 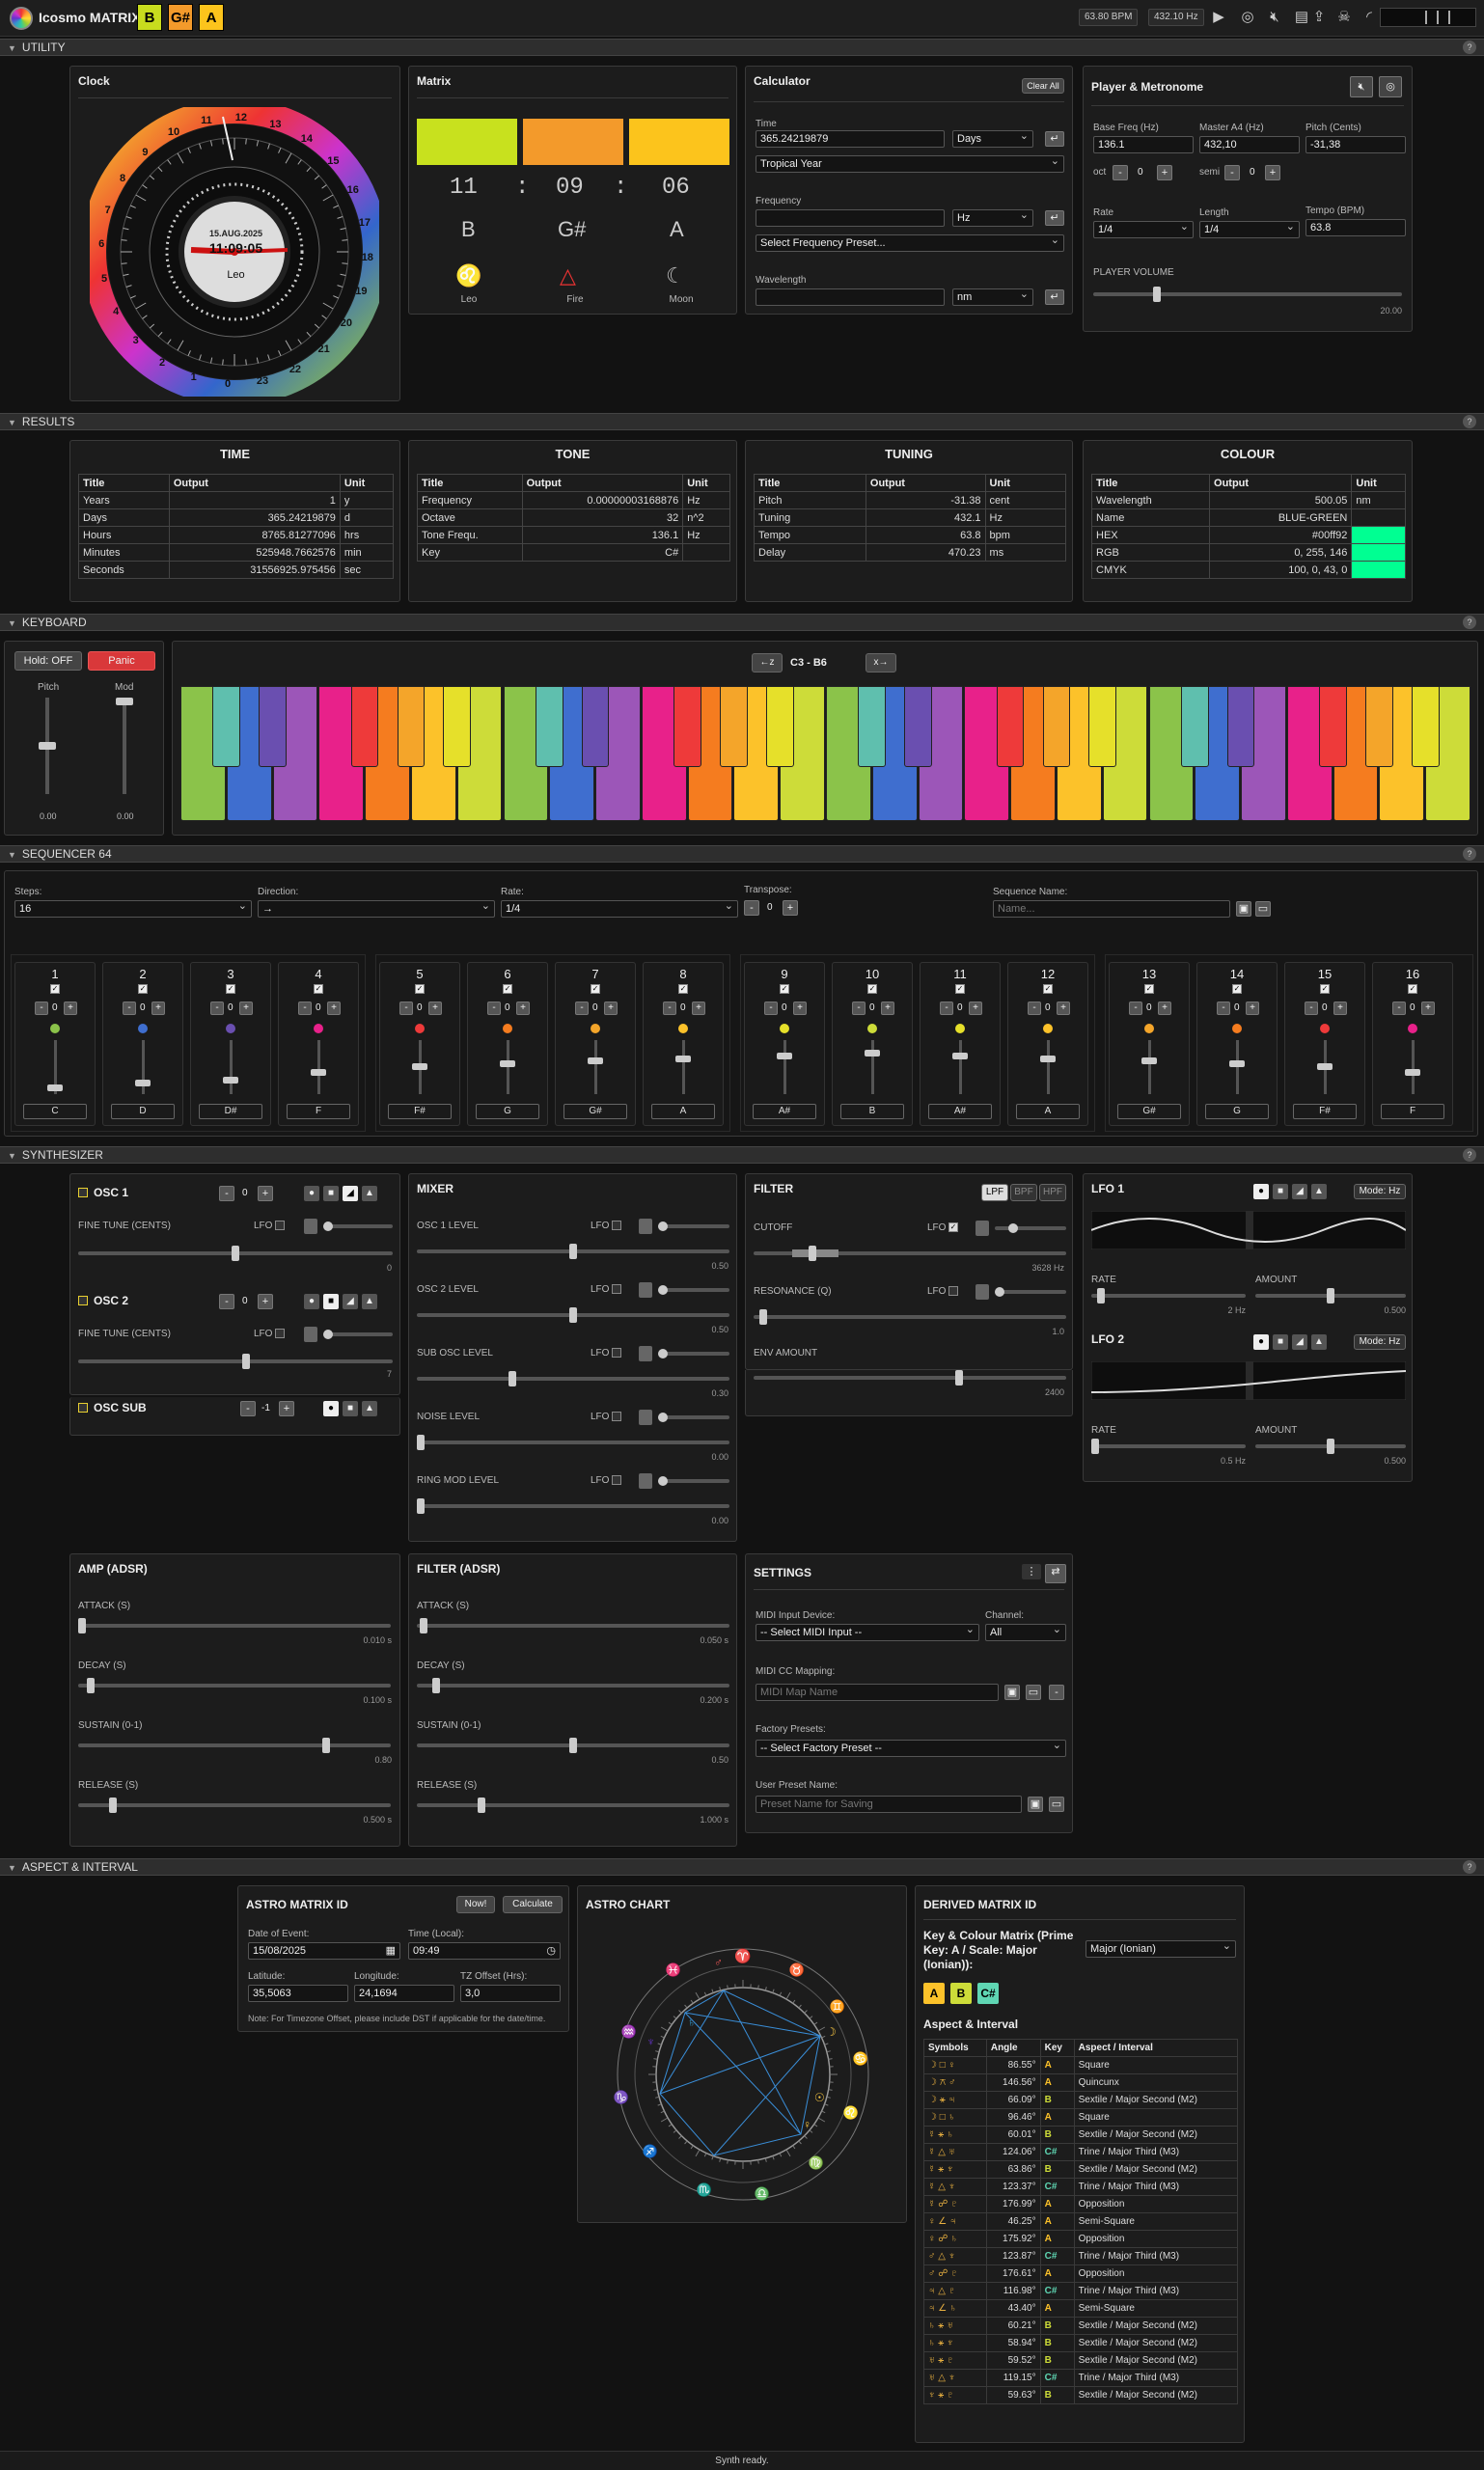 What do you see at coordinates (881, 662) in the screenshot?
I see `octave-up-button: x→` at bounding box center [881, 662].